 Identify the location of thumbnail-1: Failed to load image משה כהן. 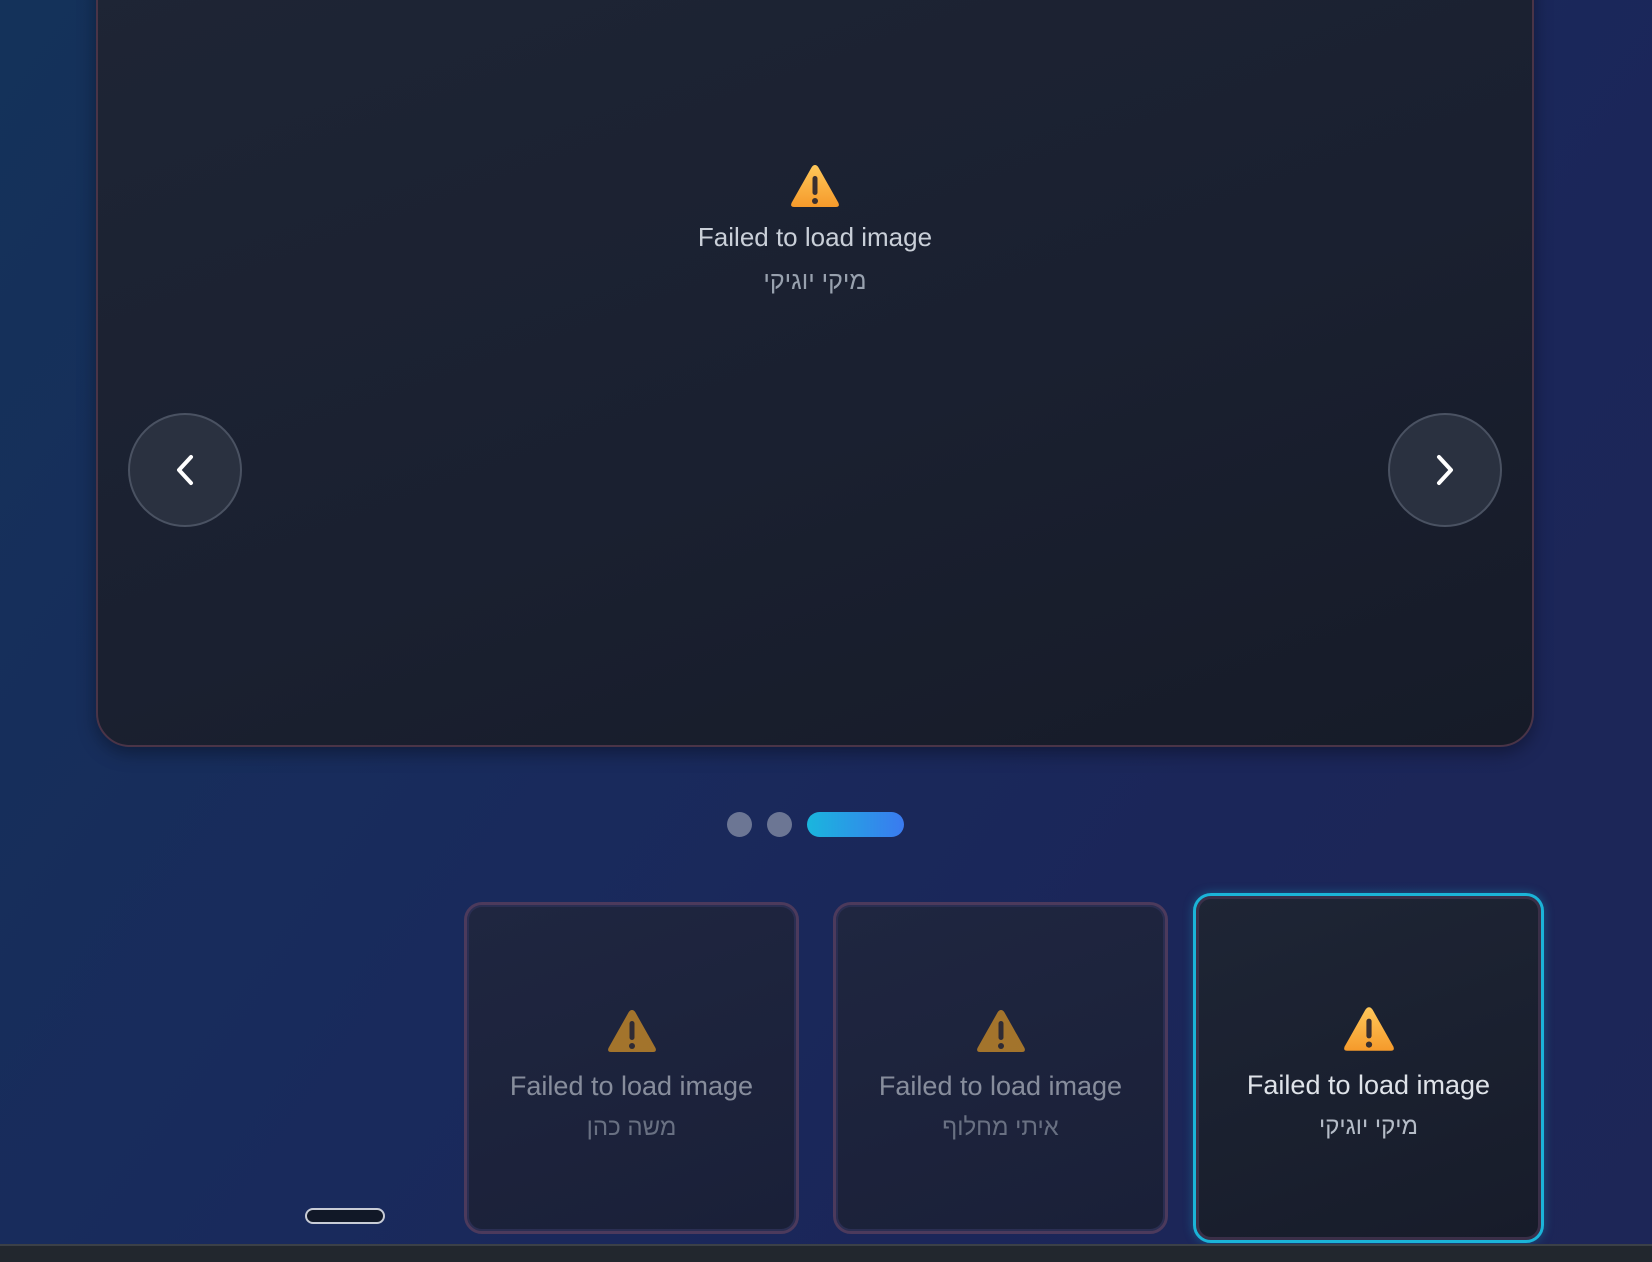
(631, 1068).